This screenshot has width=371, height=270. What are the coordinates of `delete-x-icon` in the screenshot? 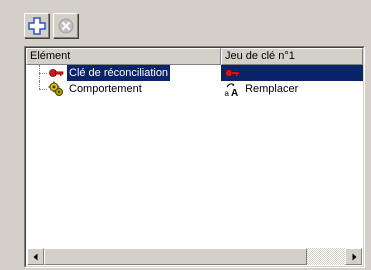 It's located at (65, 25).